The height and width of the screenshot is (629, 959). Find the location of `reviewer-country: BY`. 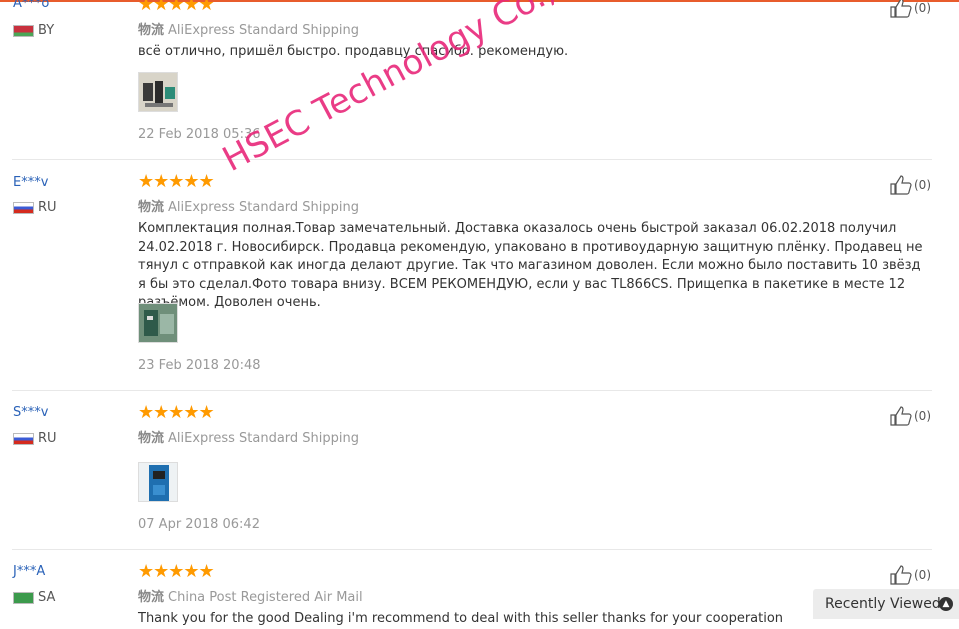

reviewer-country: BY is located at coordinates (33, 30).